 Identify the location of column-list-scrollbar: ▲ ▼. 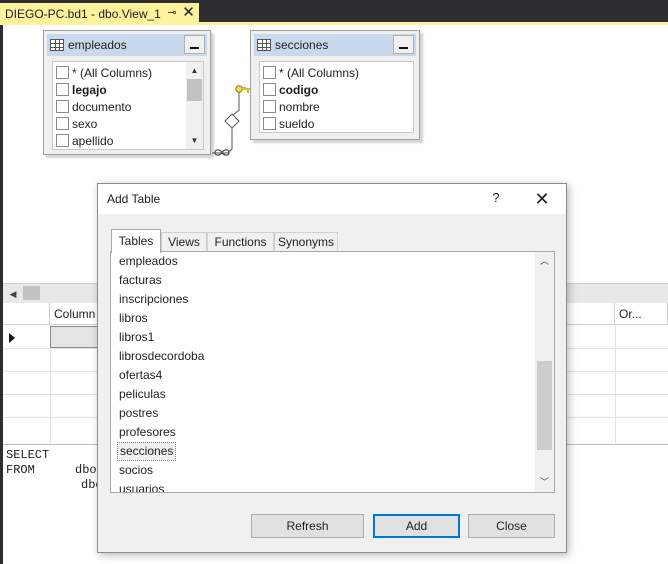
(194, 105).